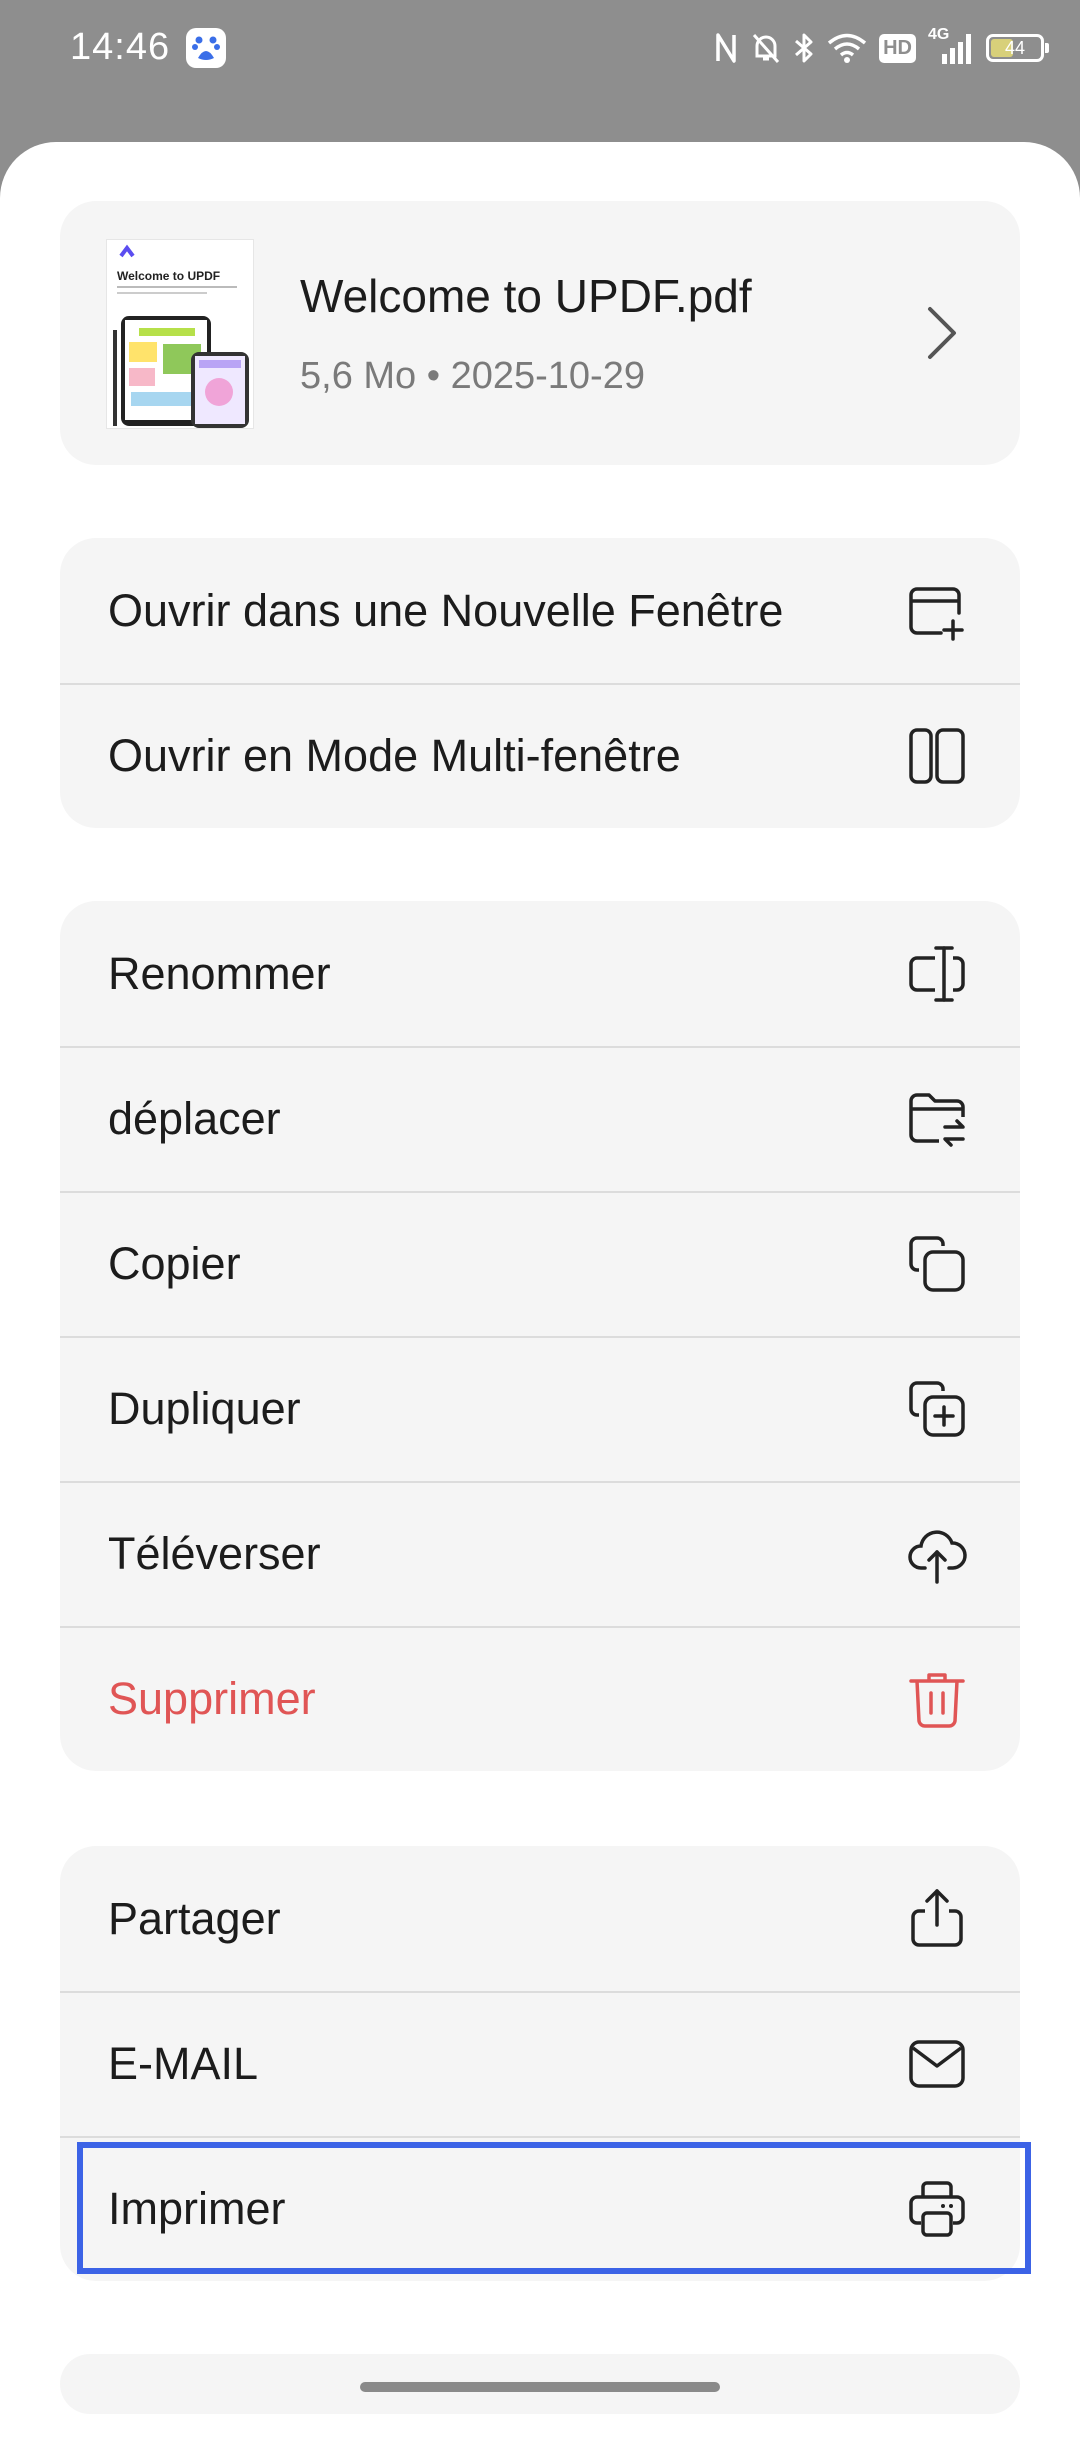  I want to click on menu-item-label: Téléverser, so click(214, 1553).